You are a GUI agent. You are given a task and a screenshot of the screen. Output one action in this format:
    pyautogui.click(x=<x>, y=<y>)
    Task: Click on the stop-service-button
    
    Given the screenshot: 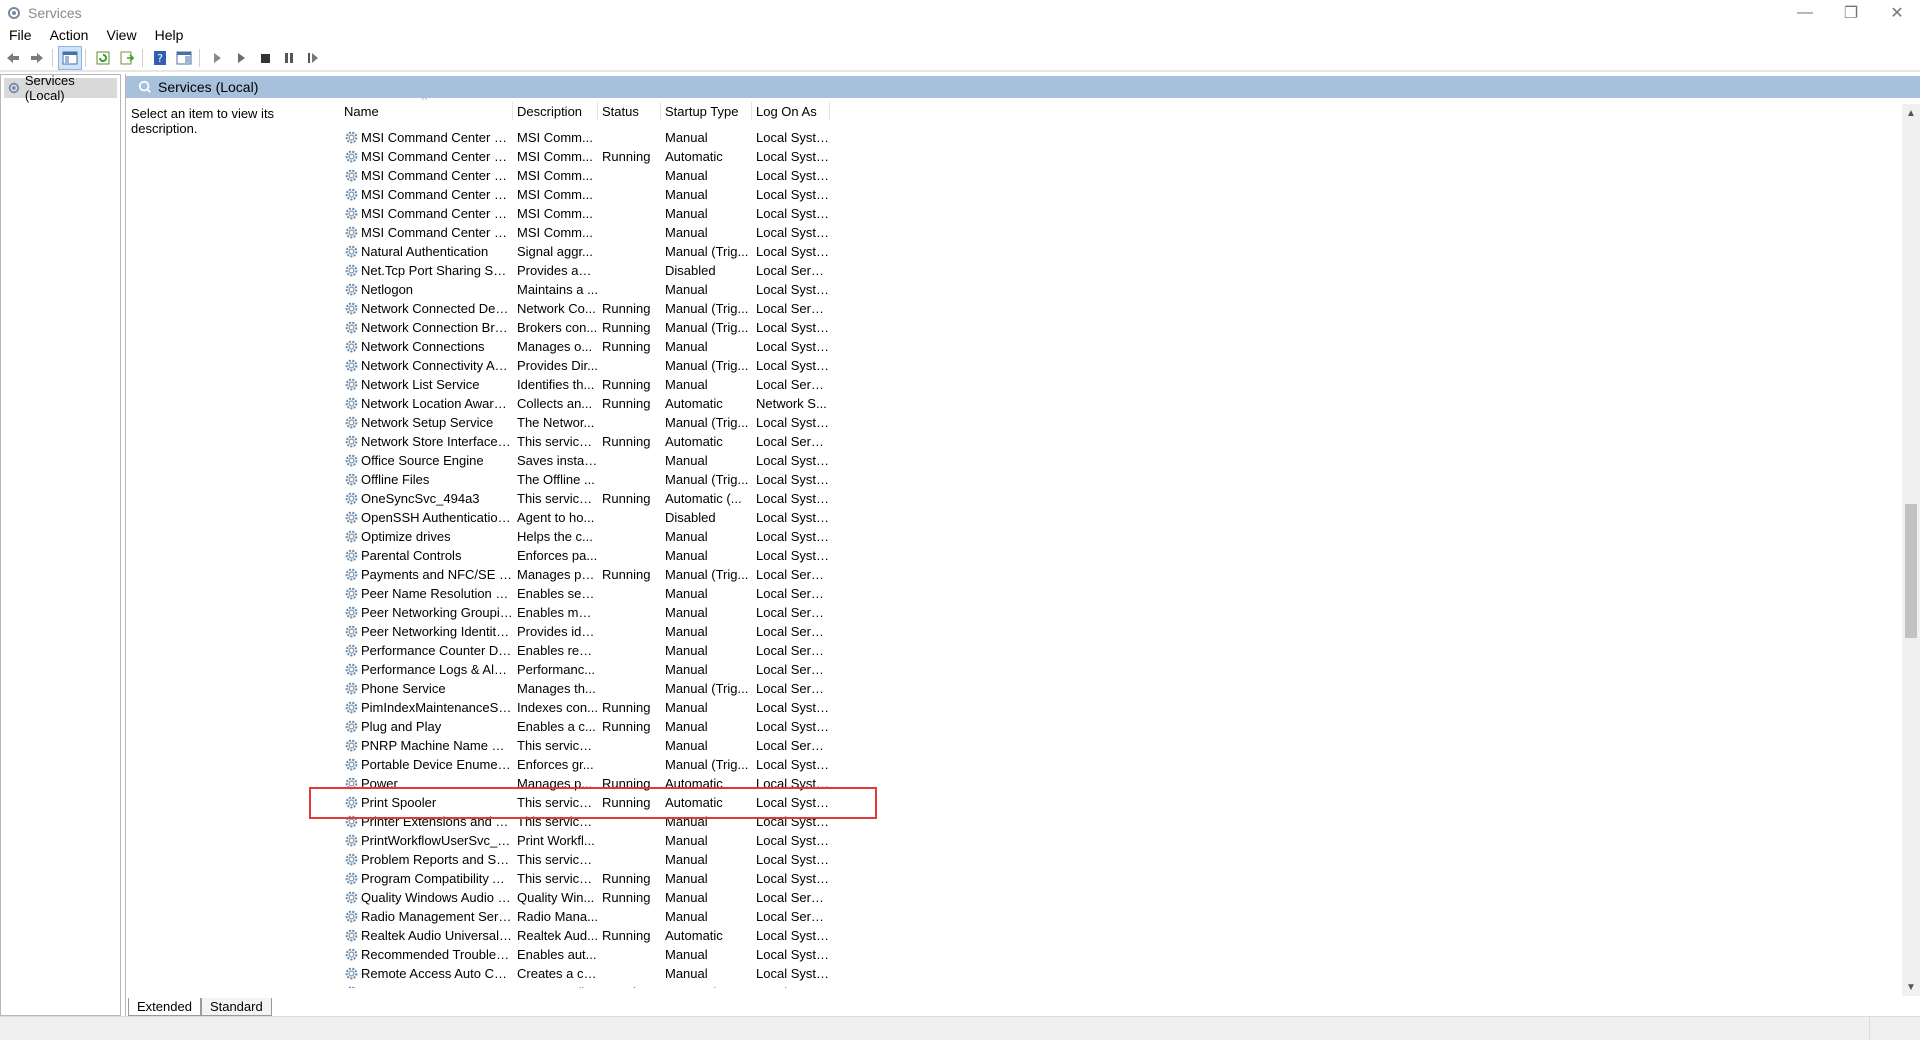 What is the action you would take?
    pyautogui.click(x=265, y=58)
    